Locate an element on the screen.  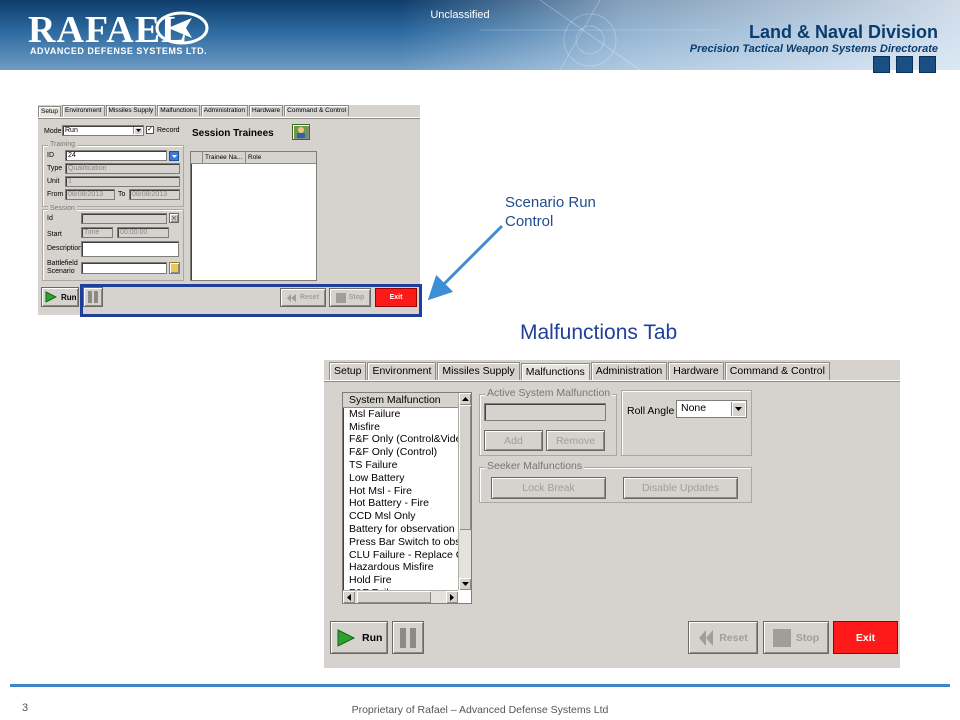
horizontal-scrollbar is located at coordinates (400, 596).